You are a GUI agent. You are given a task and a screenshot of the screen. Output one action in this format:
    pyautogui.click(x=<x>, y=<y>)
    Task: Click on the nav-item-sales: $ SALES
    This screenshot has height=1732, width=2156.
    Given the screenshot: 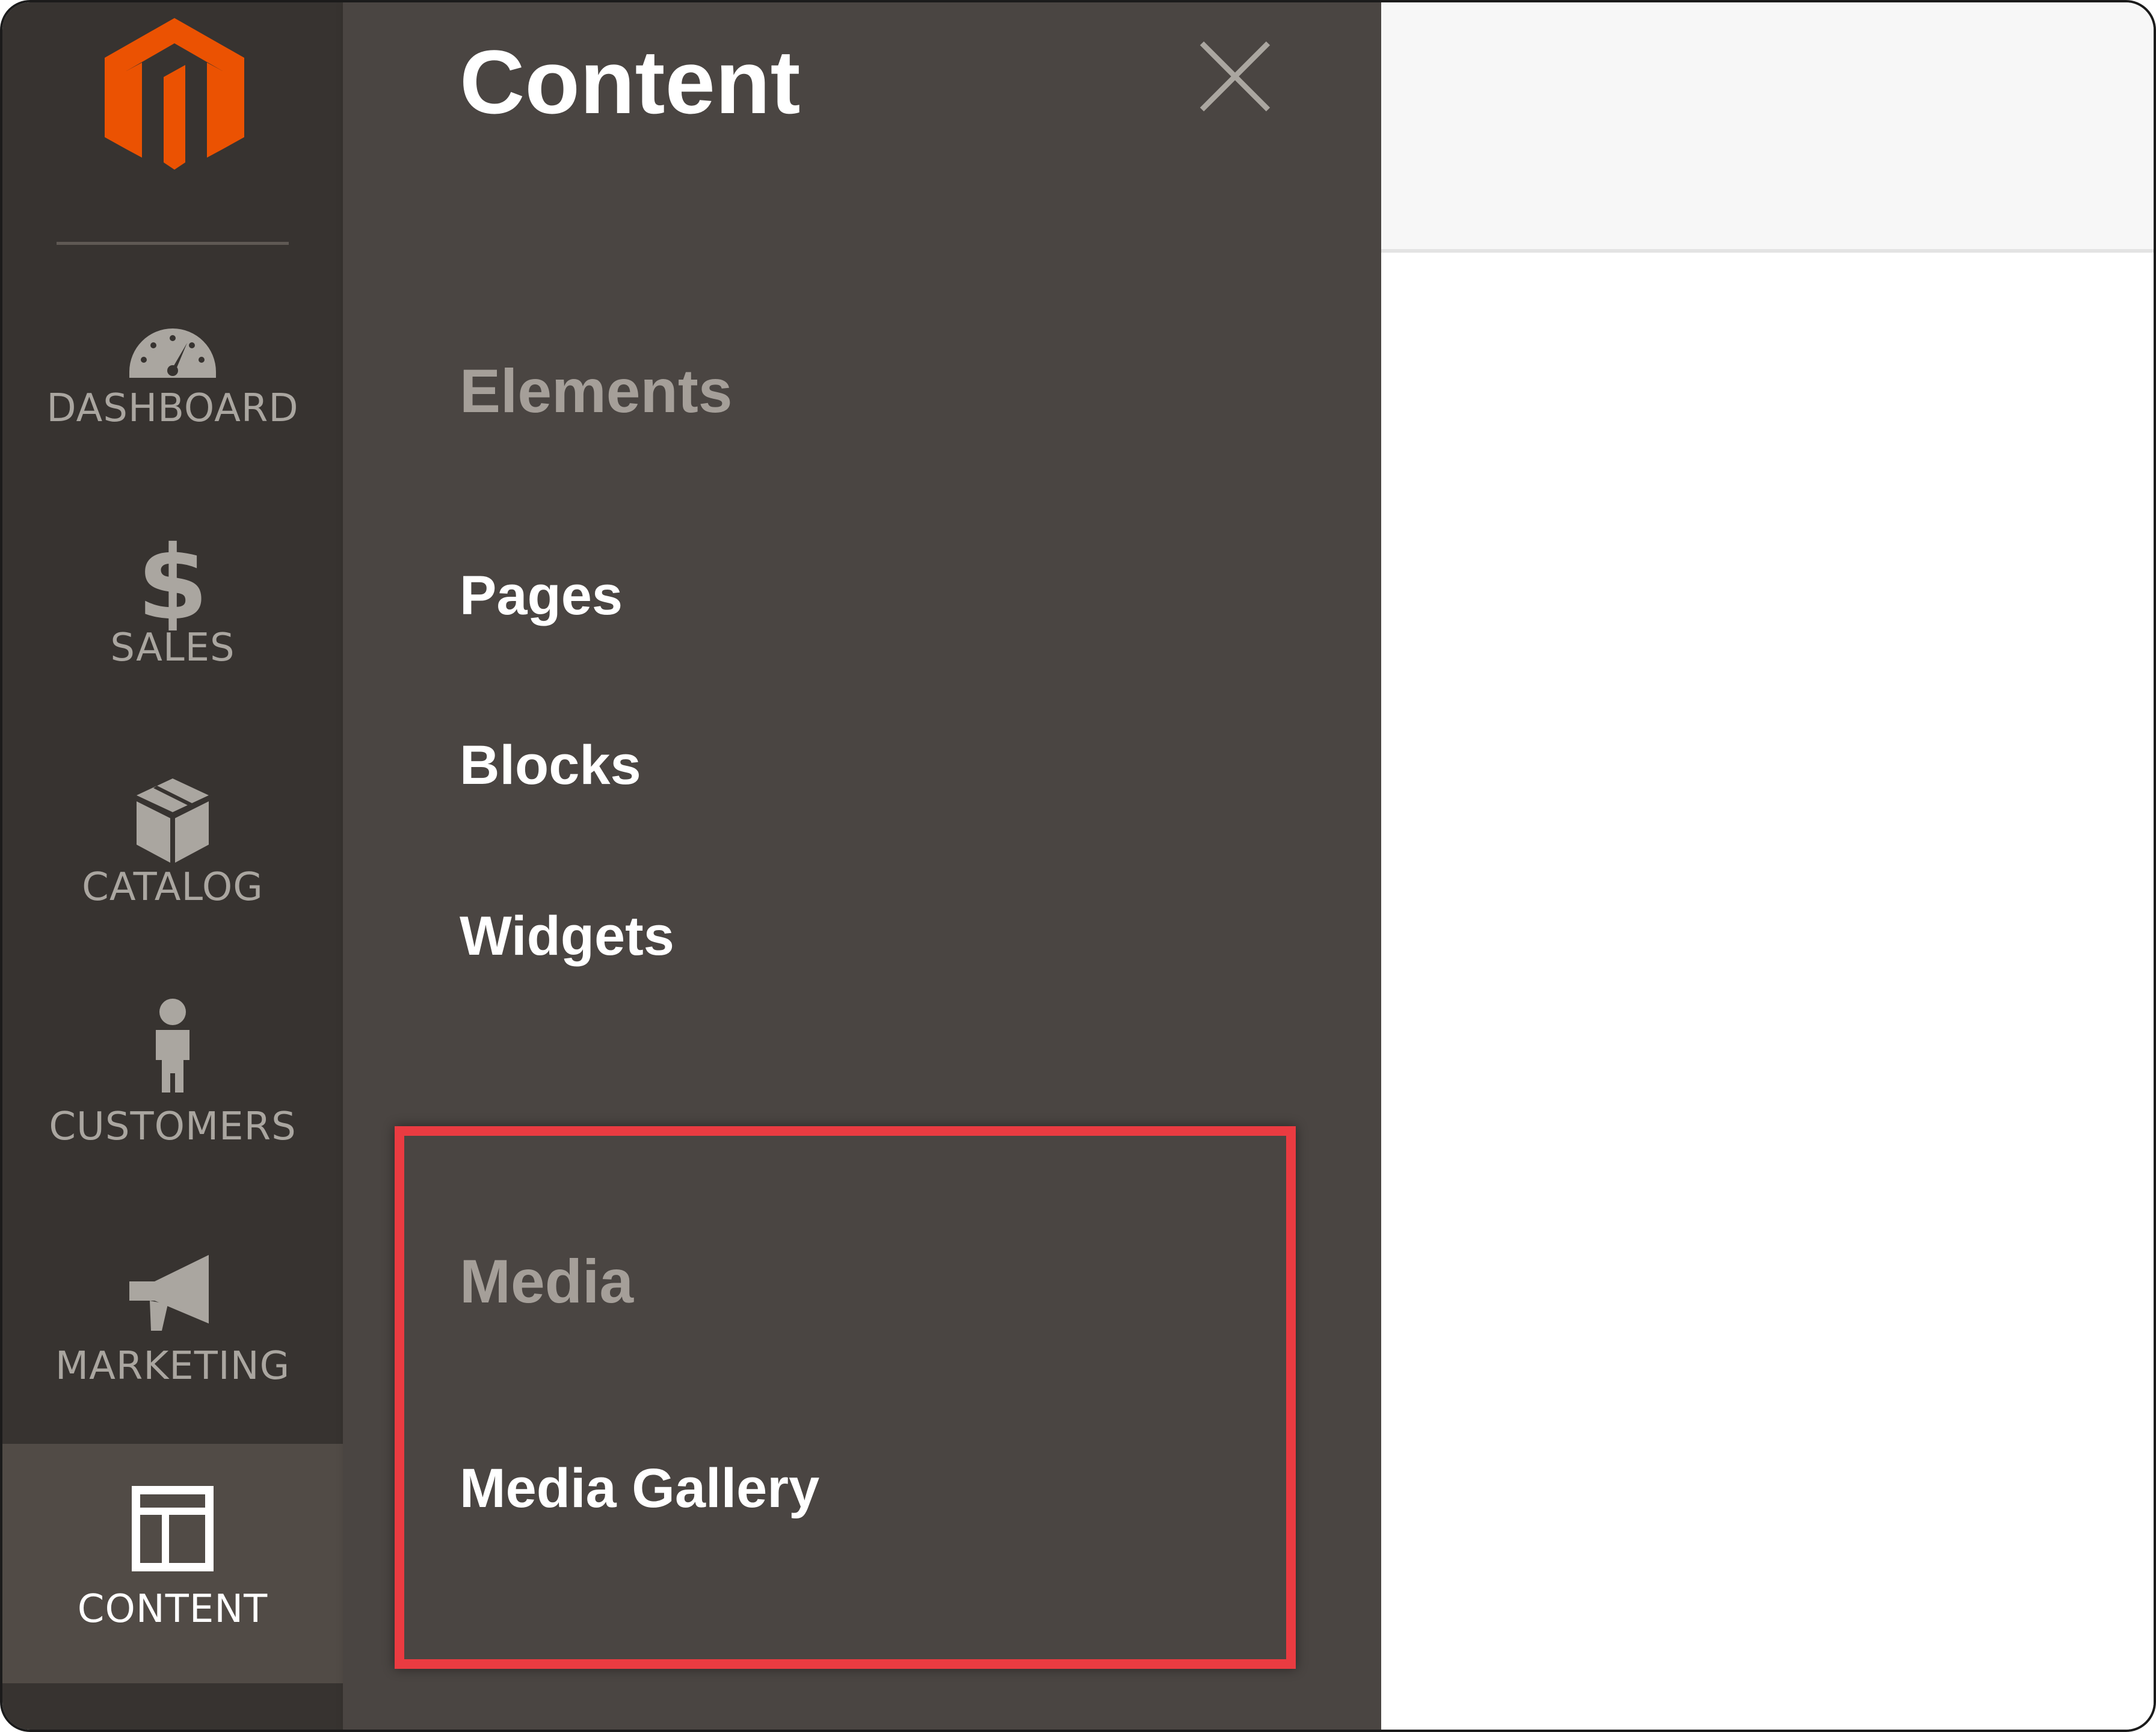 What is the action you would take?
    pyautogui.click(x=173, y=606)
    